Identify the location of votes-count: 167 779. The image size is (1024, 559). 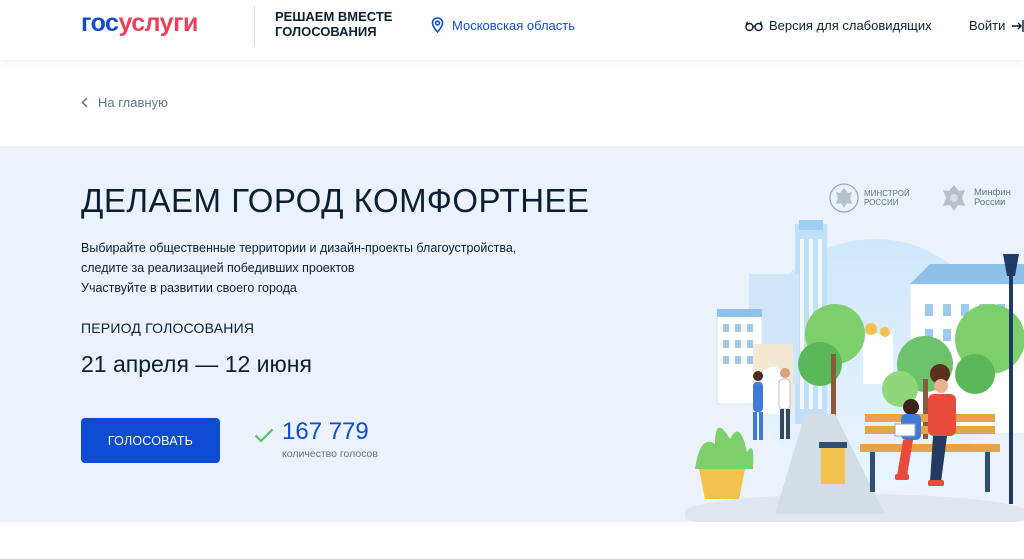
(325, 431).